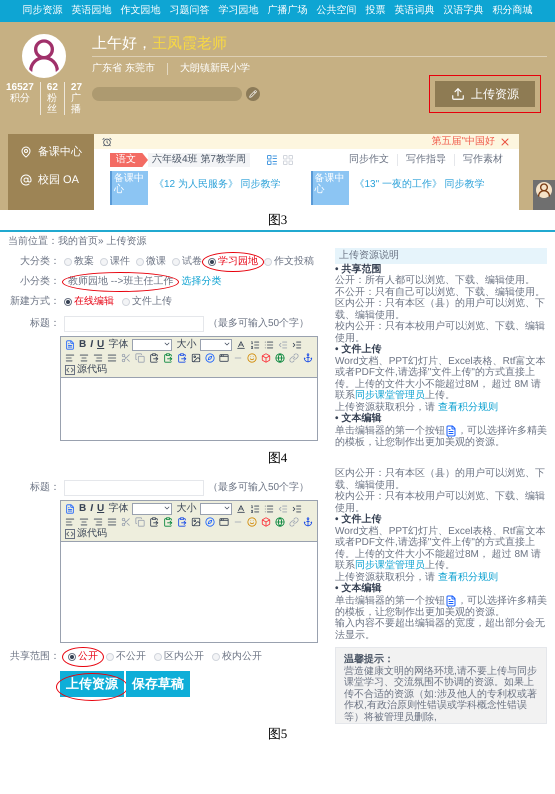  What do you see at coordinates (414, 11) in the screenshot?
I see `nav-link: 英语词典` at bounding box center [414, 11].